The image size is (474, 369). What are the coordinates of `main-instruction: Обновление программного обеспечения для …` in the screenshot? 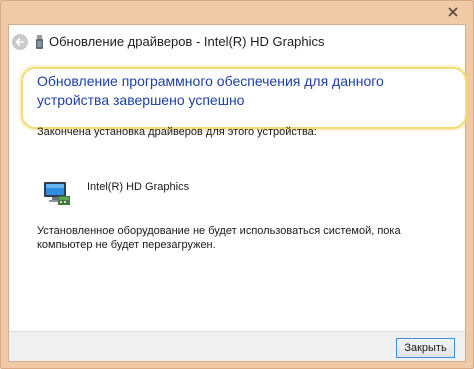 It's located at (210, 90).